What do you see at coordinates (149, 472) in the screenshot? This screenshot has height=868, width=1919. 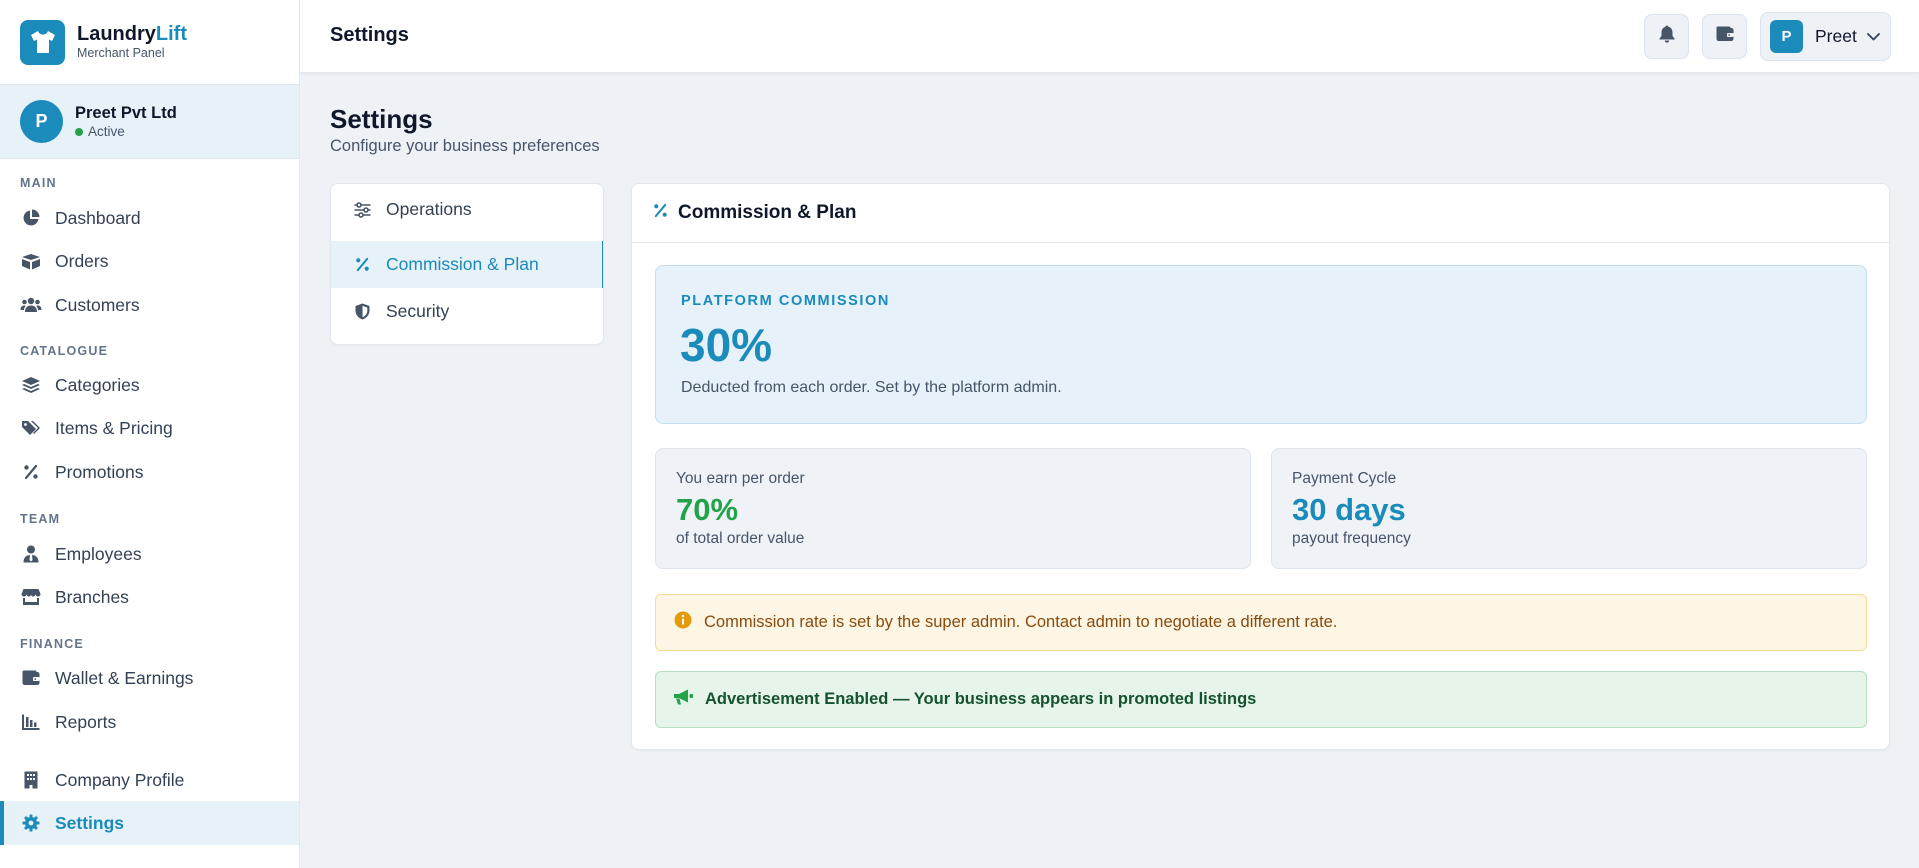 I see `sidebar-item-promotions: Promotions` at bounding box center [149, 472].